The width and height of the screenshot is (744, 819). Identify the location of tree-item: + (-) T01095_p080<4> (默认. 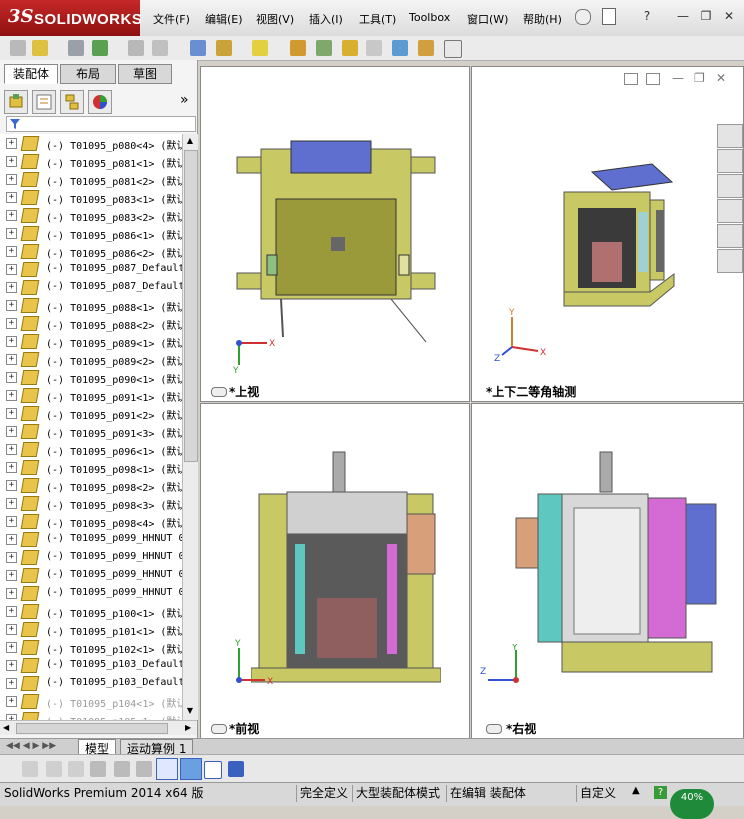
(91, 143).